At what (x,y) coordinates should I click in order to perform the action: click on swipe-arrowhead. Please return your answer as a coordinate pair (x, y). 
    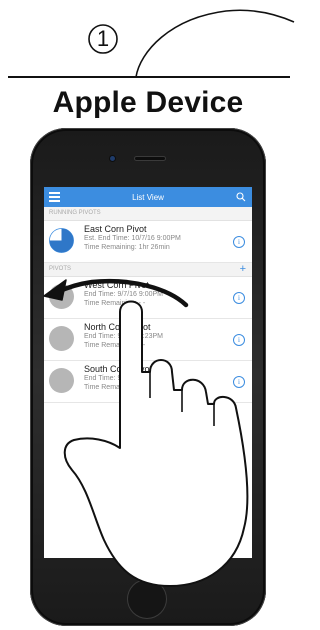
    Looking at the image, I should click on (55, 290).